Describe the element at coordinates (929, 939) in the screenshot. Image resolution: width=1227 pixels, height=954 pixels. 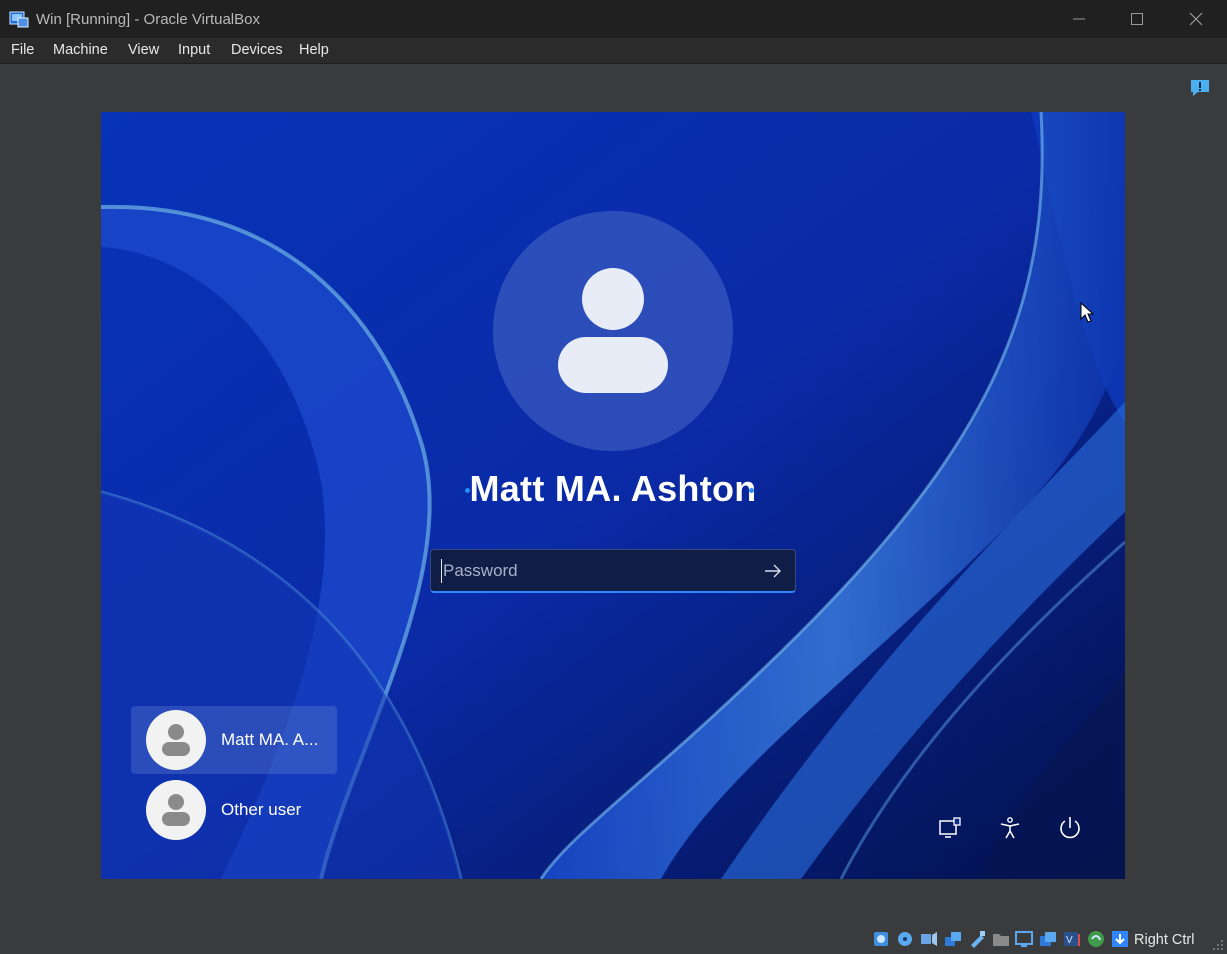
I see `audio-icon` at that location.